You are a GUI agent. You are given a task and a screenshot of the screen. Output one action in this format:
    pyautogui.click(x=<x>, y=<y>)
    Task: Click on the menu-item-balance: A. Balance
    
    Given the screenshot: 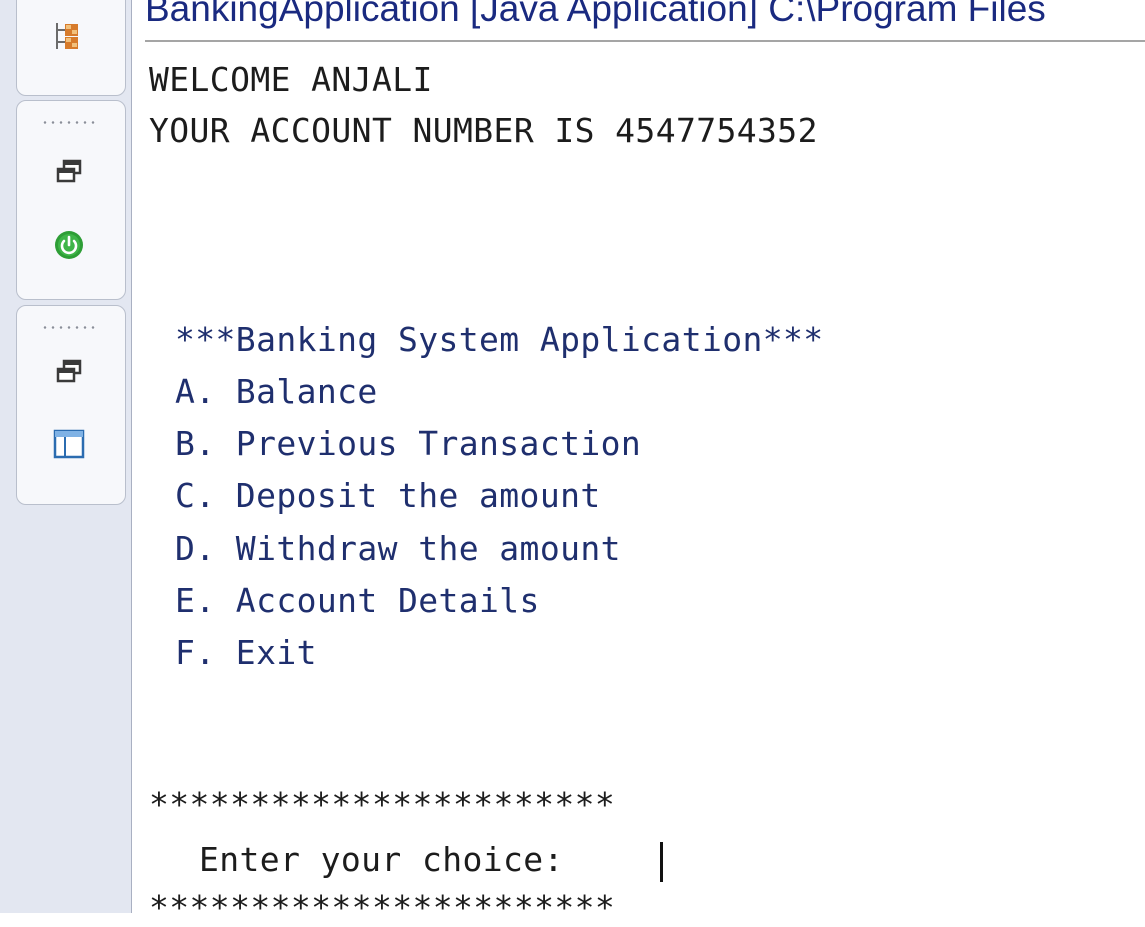 What is the action you would take?
    pyautogui.click(x=276, y=391)
    